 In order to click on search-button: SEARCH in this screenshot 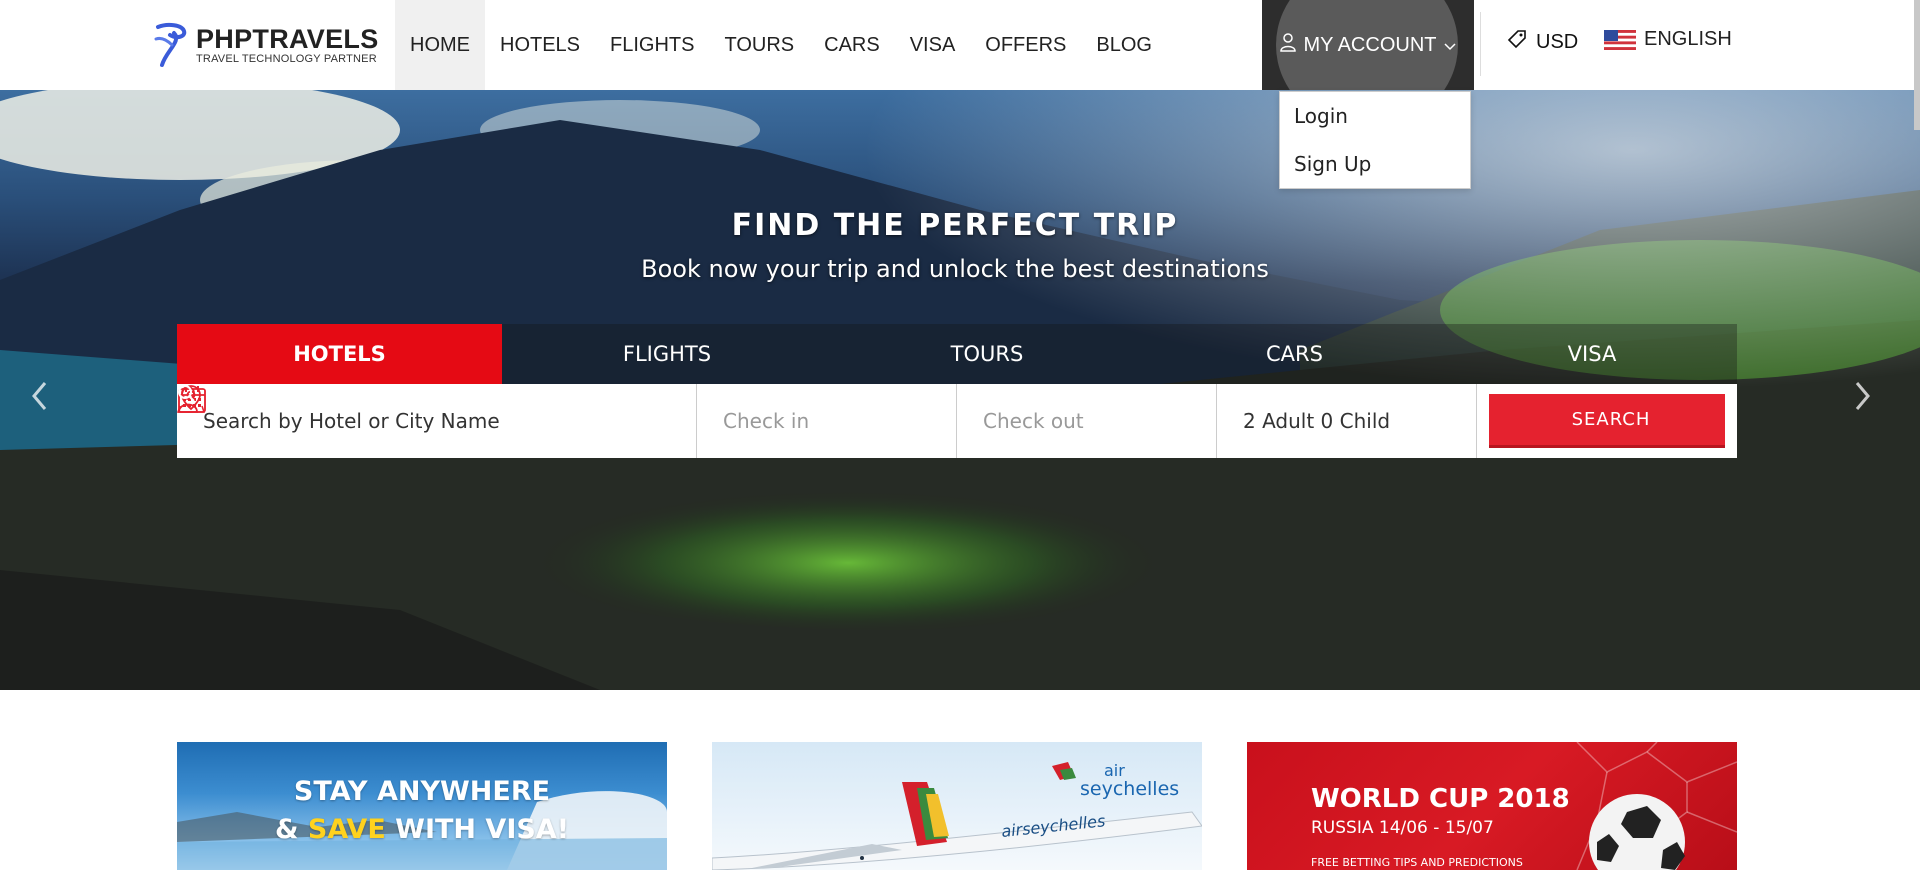, I will do `click(951, 416)`.